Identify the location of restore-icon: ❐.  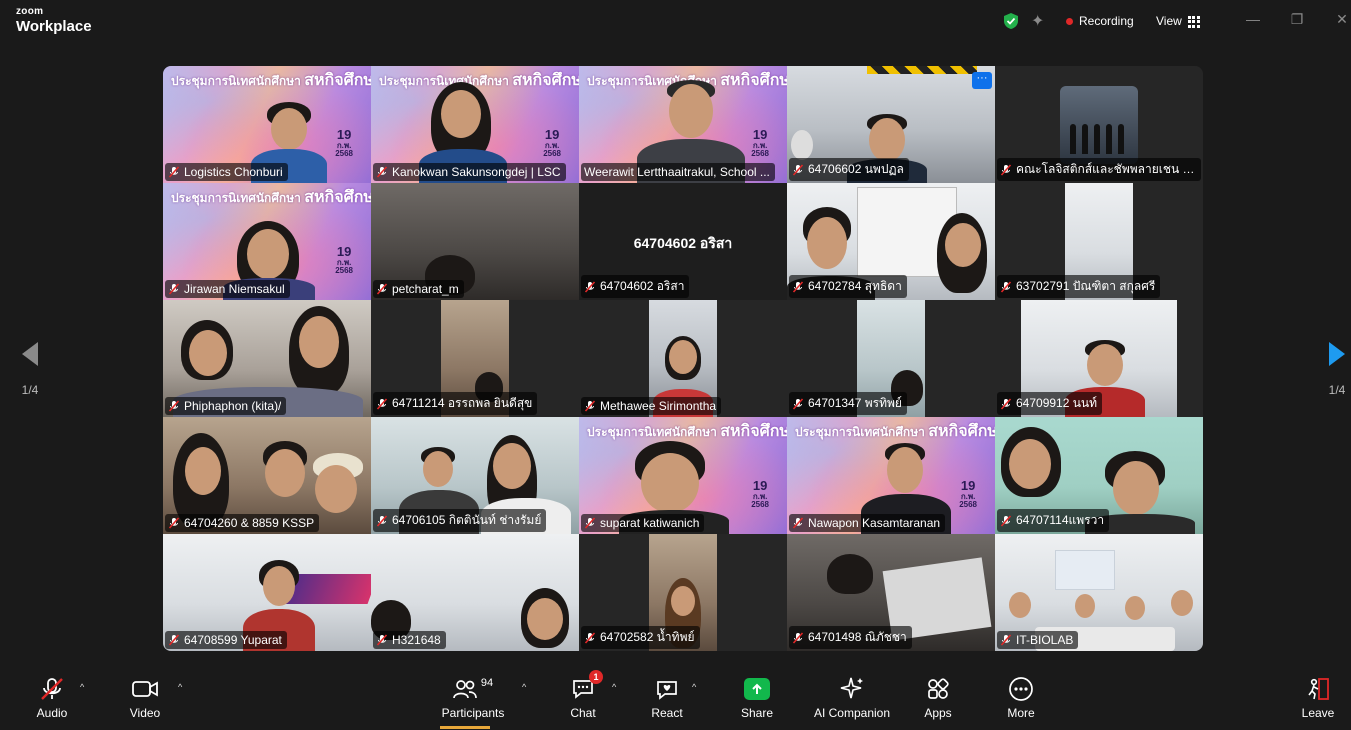
(1297, 19).